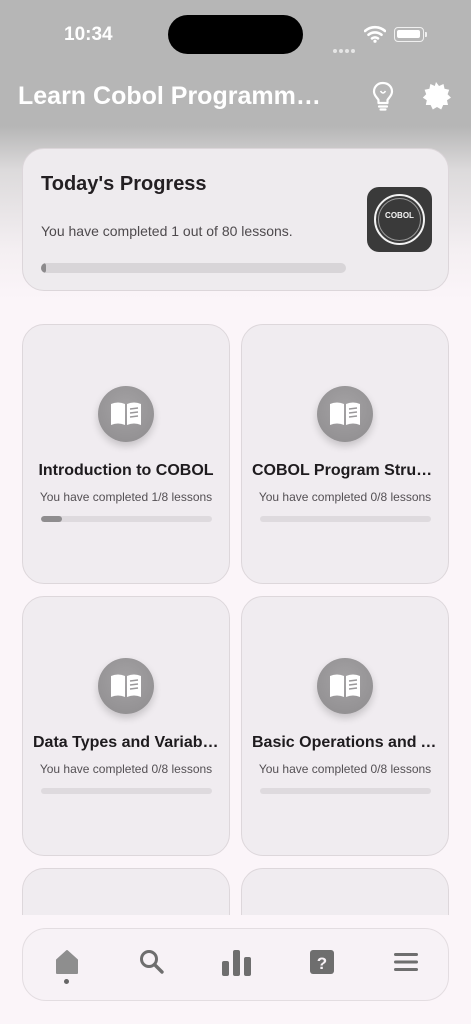  I want to click on course-progress-fill, so click(52, 519).